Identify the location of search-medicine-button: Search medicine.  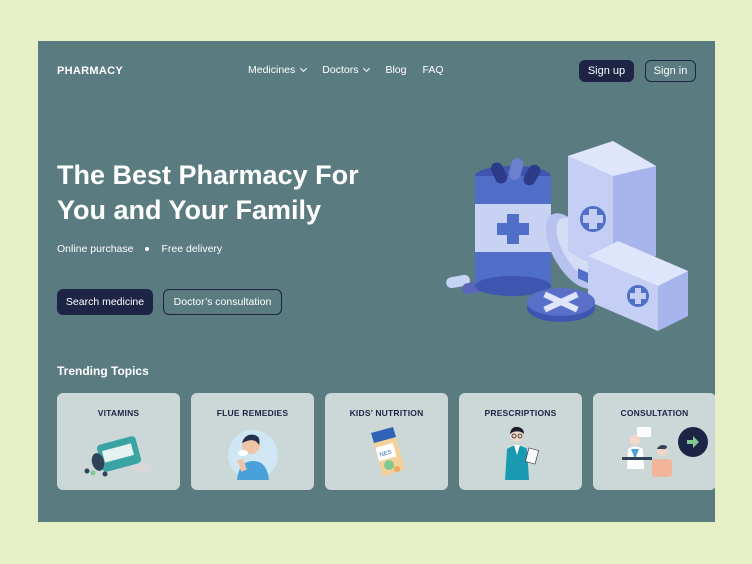
(105, 302).